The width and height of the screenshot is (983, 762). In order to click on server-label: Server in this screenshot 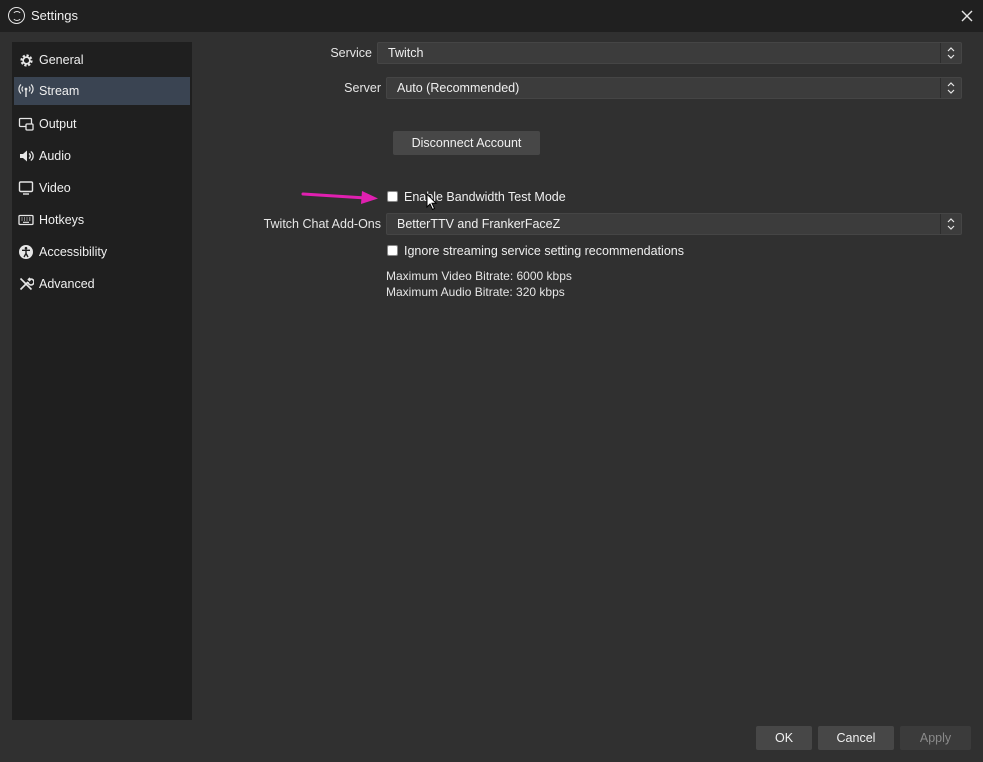, I will do `click(362, 88)`.